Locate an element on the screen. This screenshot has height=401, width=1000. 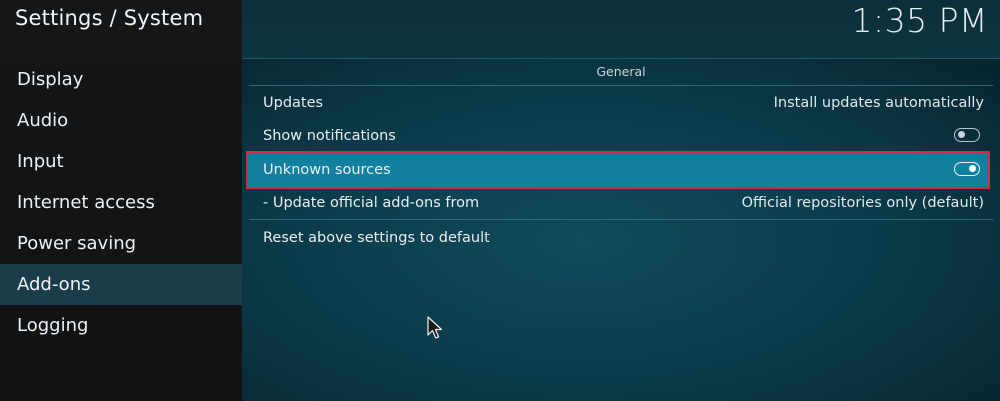
page-title: Settings / System is located at coordinates (109, 18).